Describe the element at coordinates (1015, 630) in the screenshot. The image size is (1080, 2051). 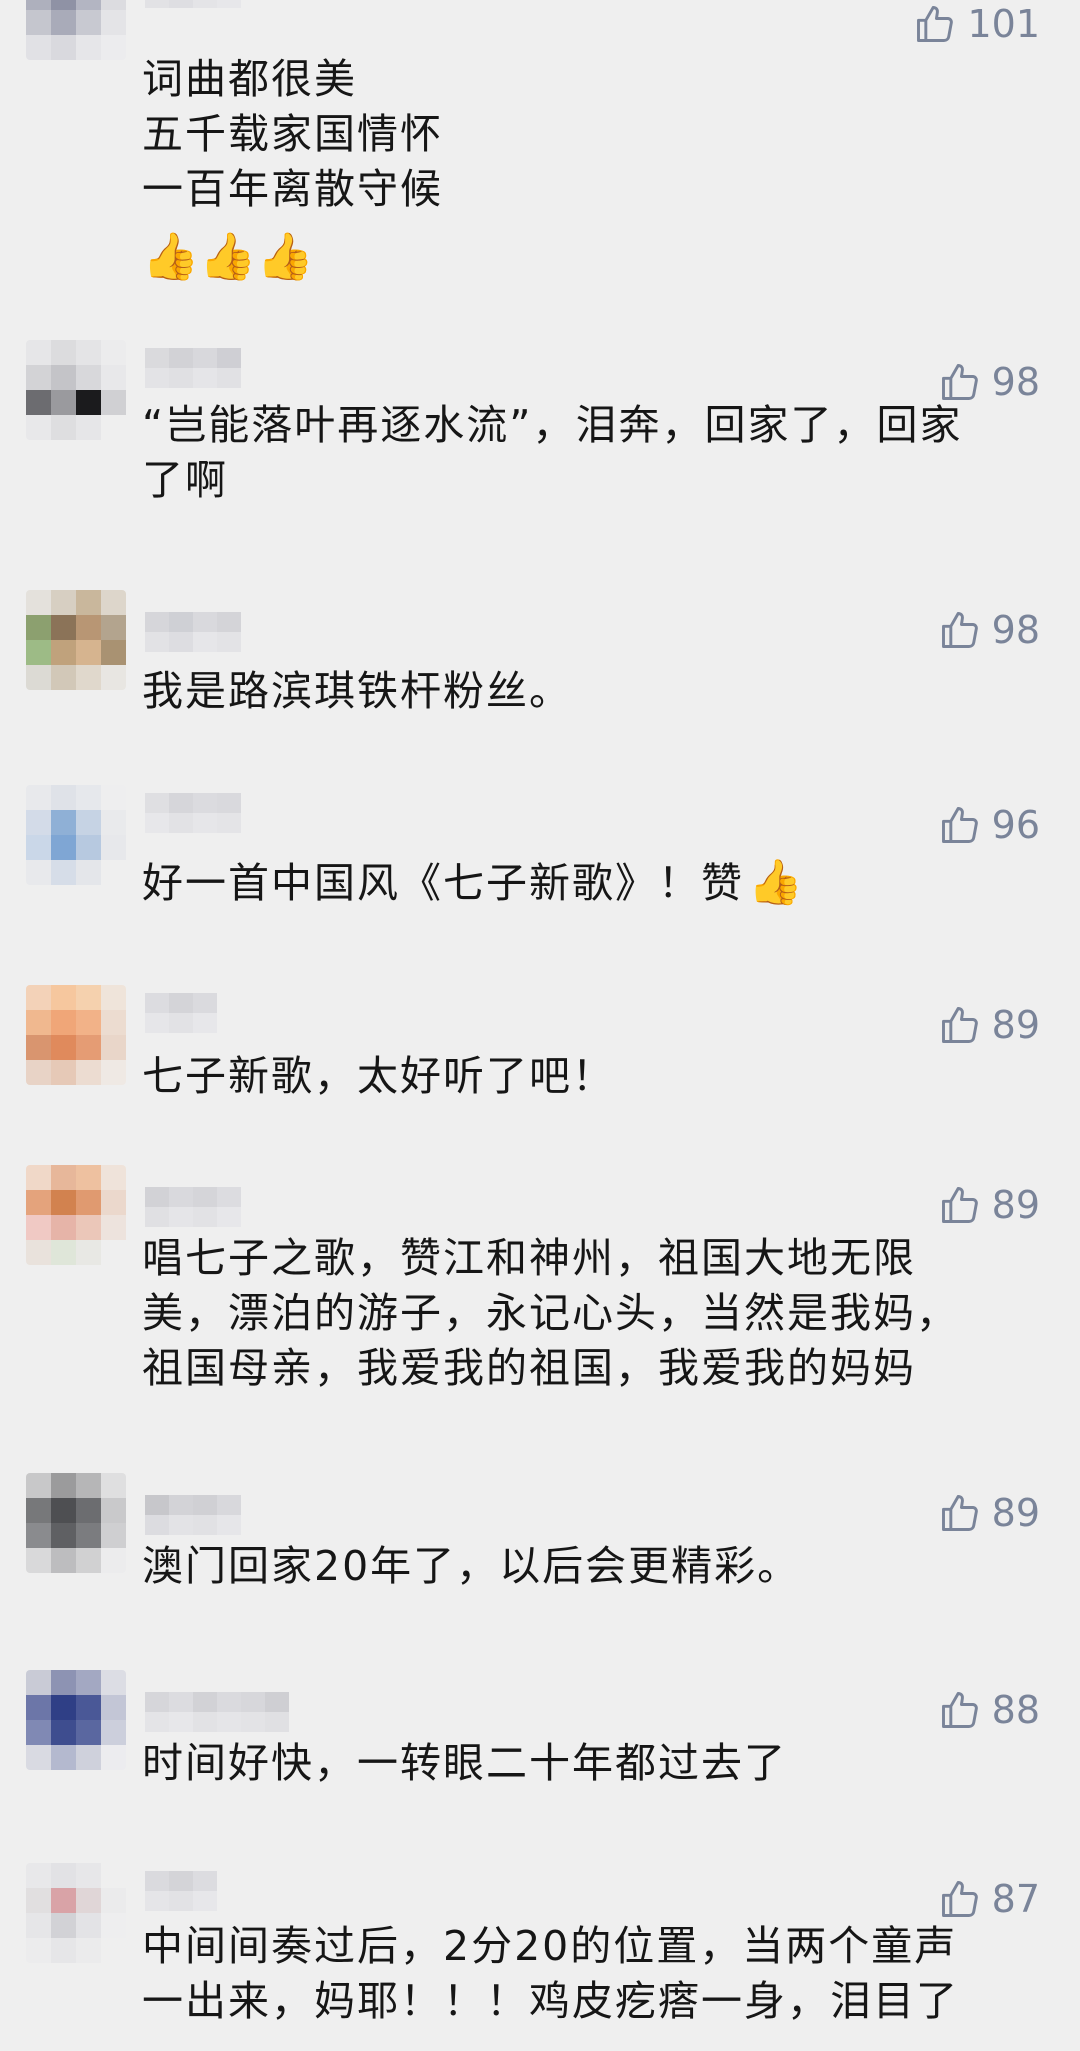
I see `like-count: 98` at that location.